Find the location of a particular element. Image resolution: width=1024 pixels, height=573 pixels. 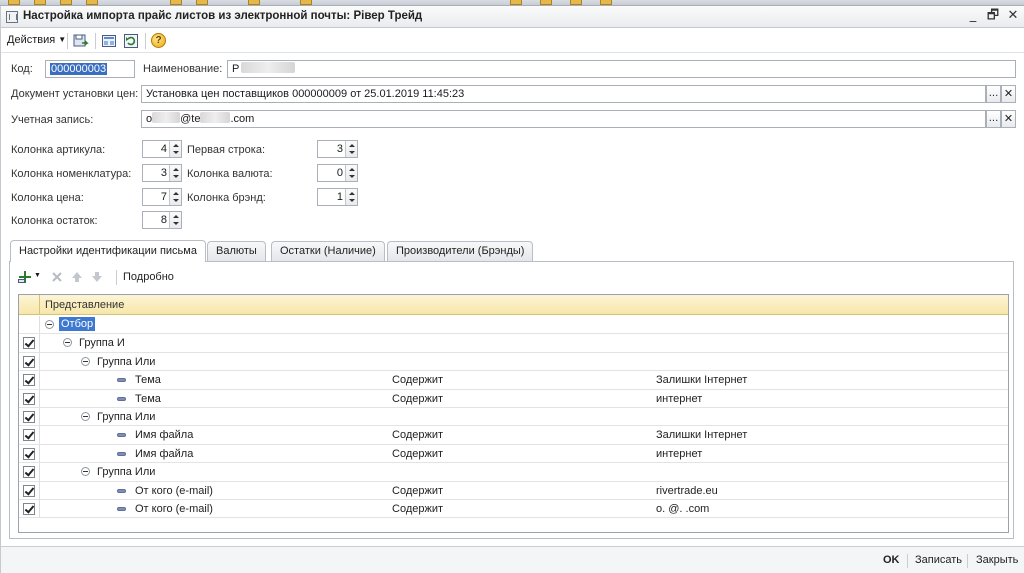

filter-group-row: Группа И is located at coordinates (513, 343).